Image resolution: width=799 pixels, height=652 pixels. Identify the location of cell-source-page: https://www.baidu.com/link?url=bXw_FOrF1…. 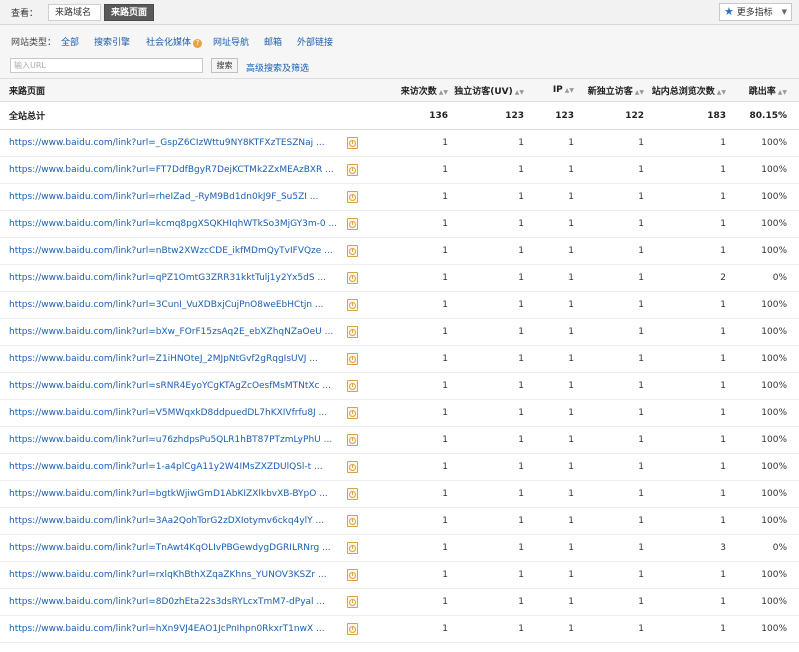
(170, 332).